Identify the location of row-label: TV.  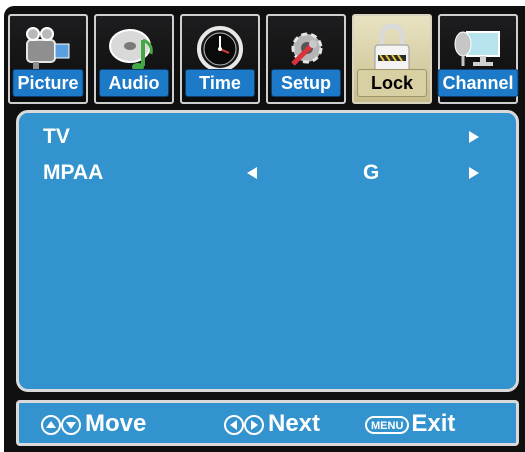
(56, 136).